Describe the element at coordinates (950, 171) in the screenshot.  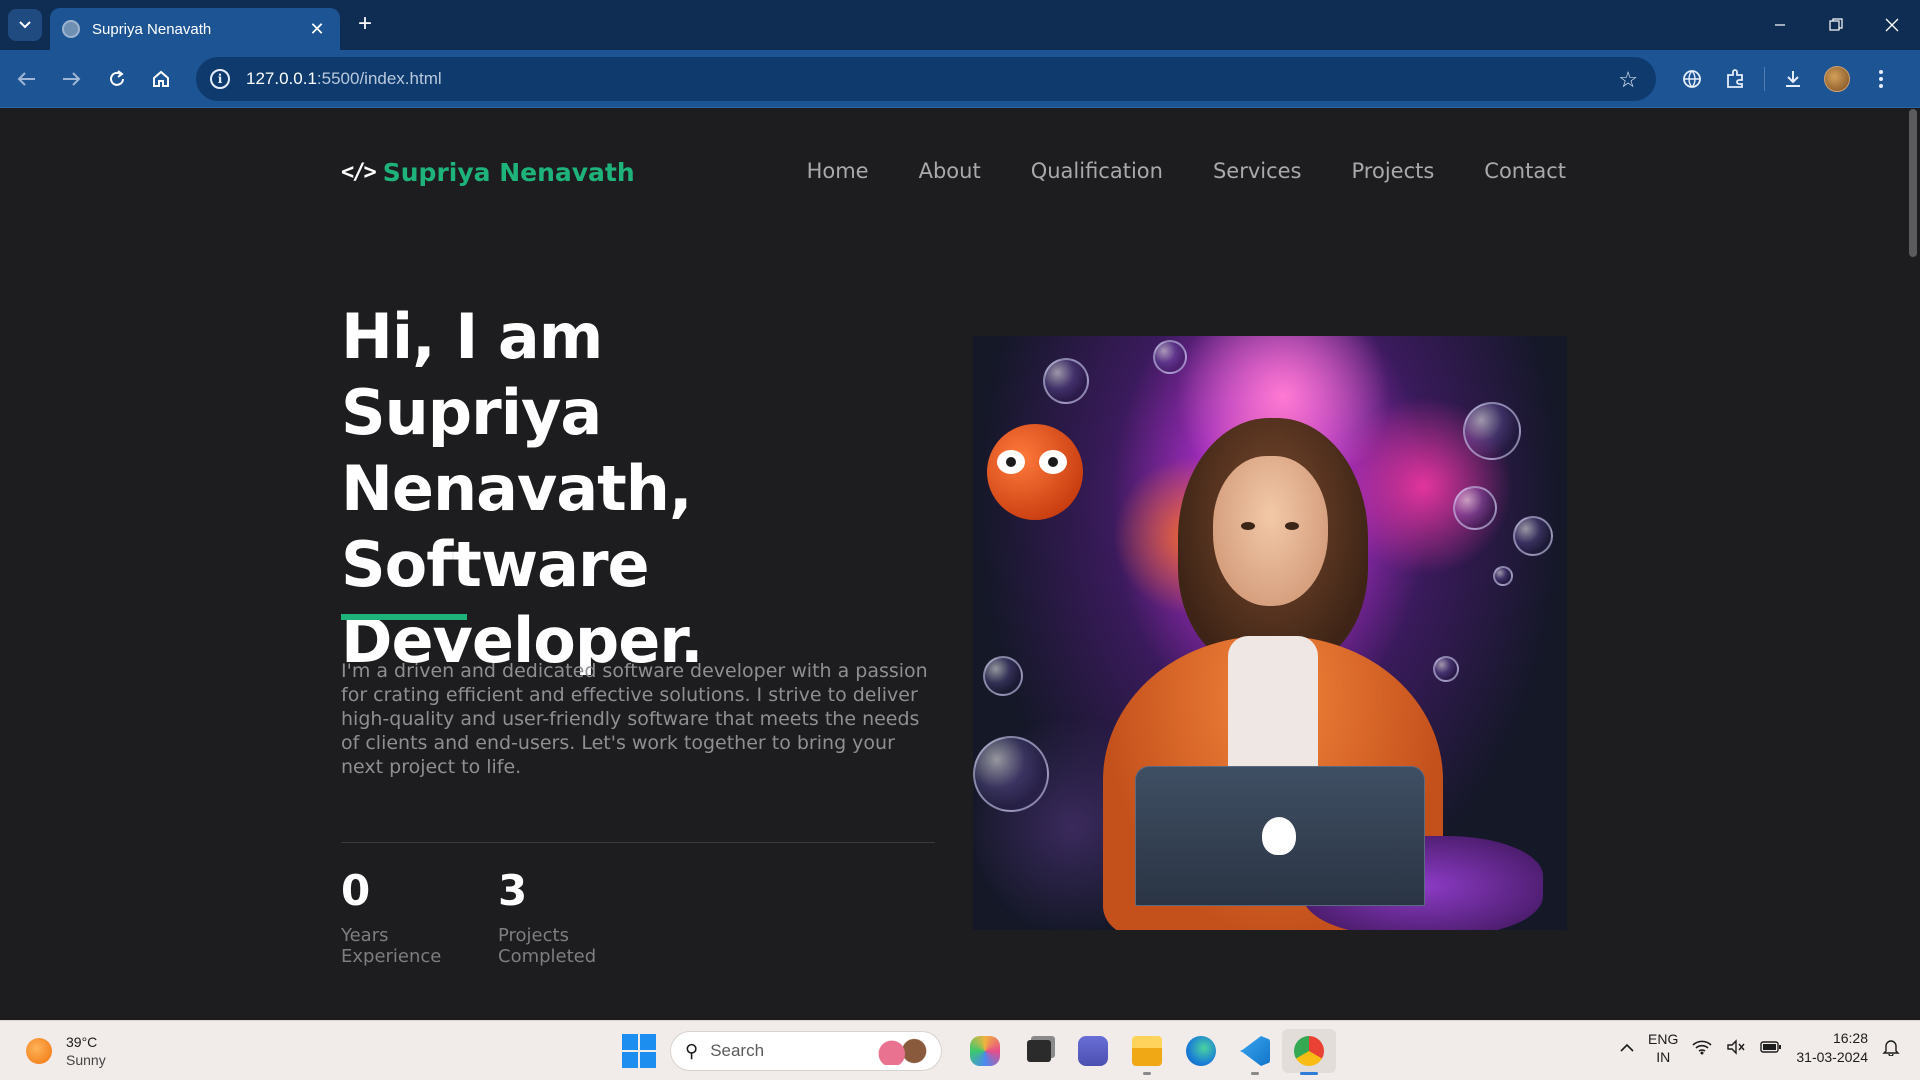
I see `nav-about: About` at that location.